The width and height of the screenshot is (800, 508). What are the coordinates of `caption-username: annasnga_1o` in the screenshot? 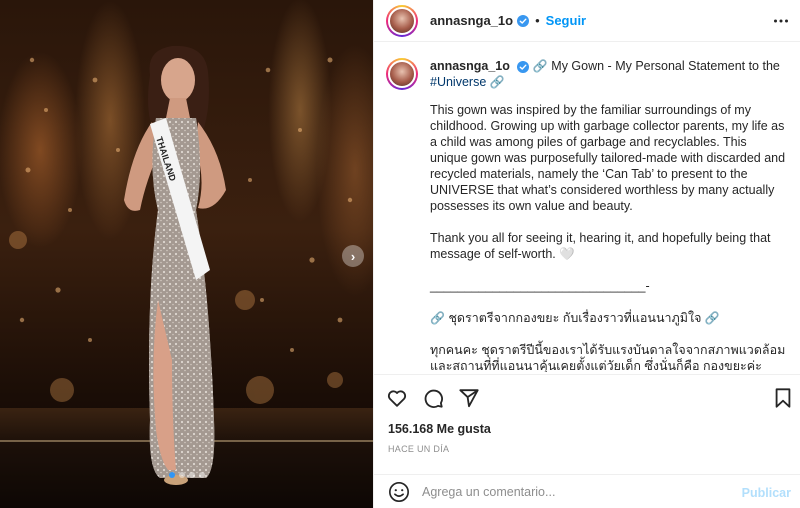 It's located at (470, 66).